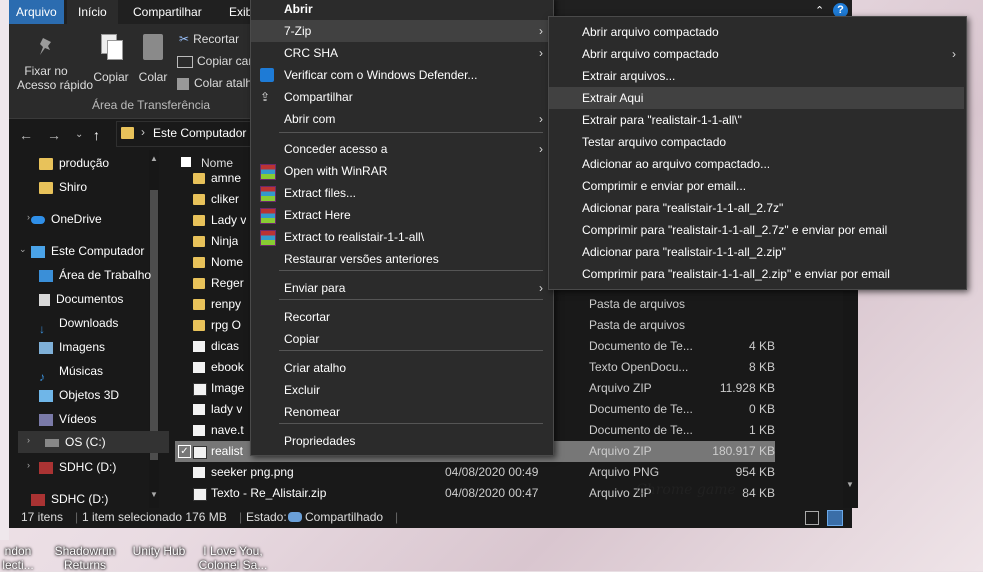  Describe the element at coordinates (401, 390) in the screenshot. I see `menu-item: Excluir` at that location.